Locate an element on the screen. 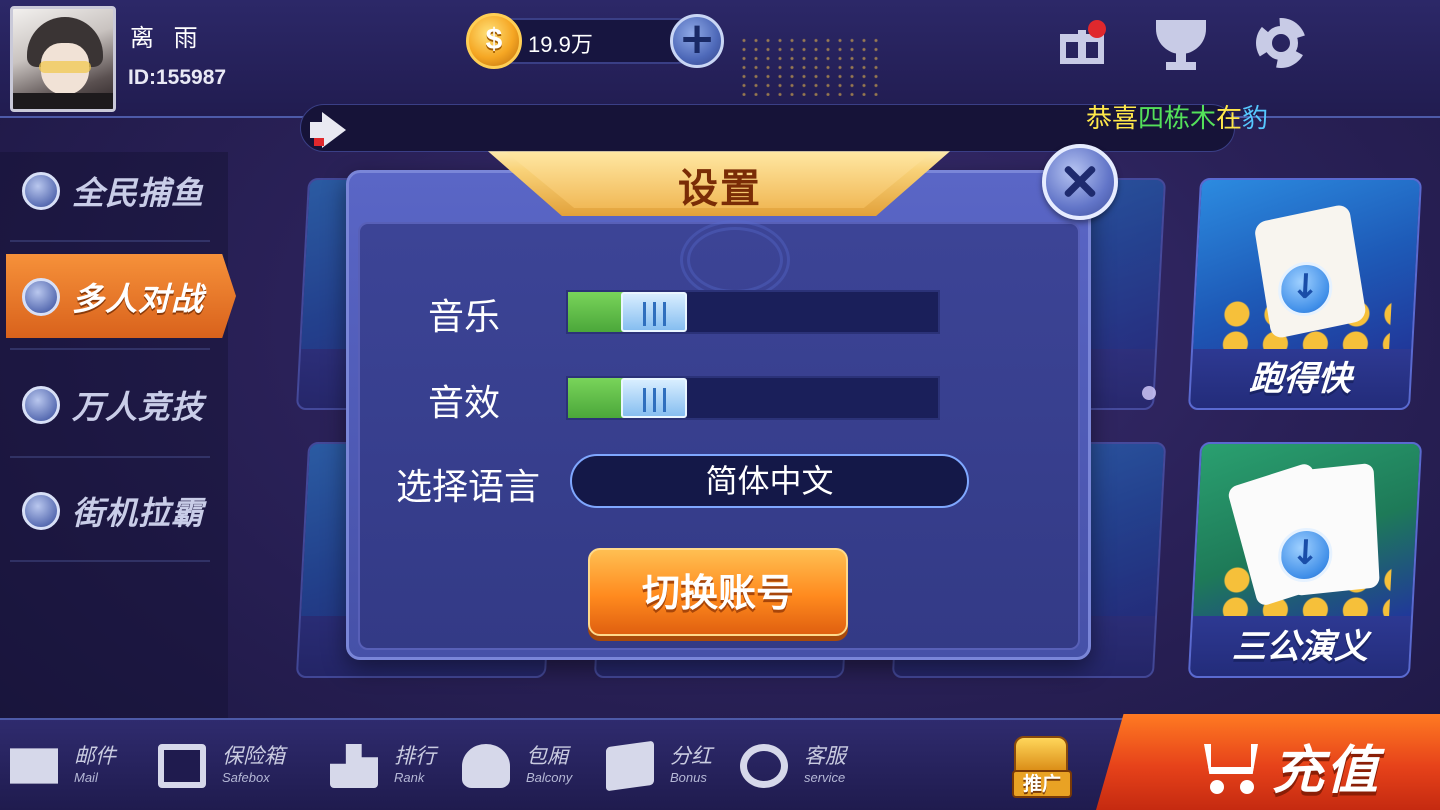  bottom-item-label: 排行 is located at coordinates (415, 756).